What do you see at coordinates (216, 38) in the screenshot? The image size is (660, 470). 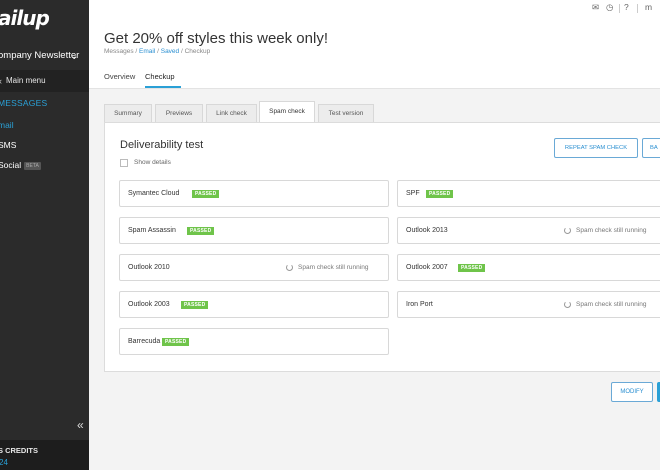 I see `page-title: Get 20% off styles this week only!` at bounding box center [216, 38].